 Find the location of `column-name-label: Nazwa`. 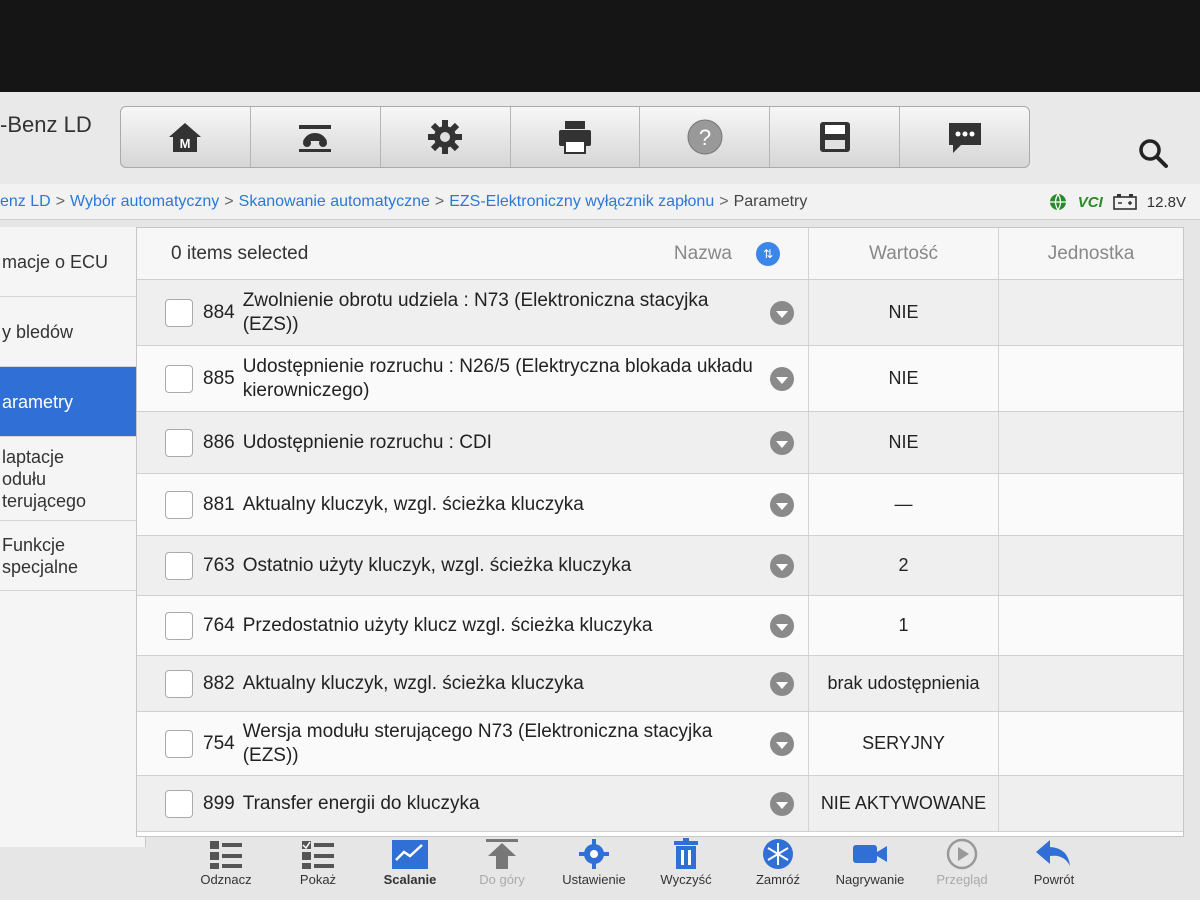

column-name-label: Nazwa is located at coordinates (702, 253).